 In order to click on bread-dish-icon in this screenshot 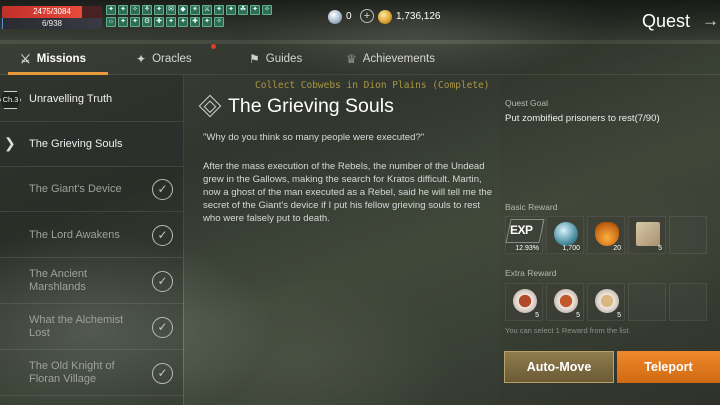, I will do `click(607, 301)`.